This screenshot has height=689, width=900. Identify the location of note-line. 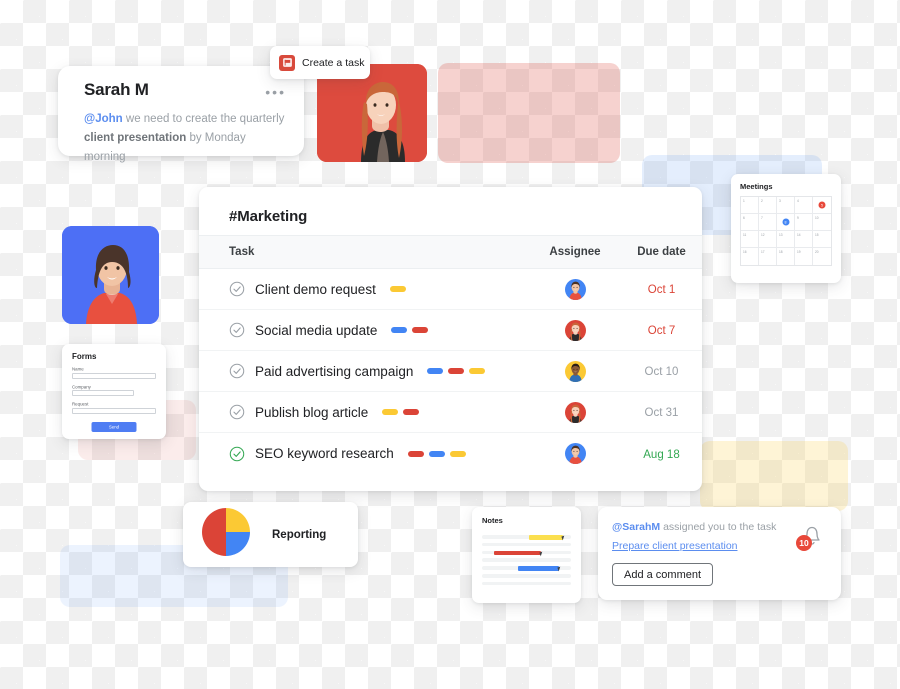
(526, 544).